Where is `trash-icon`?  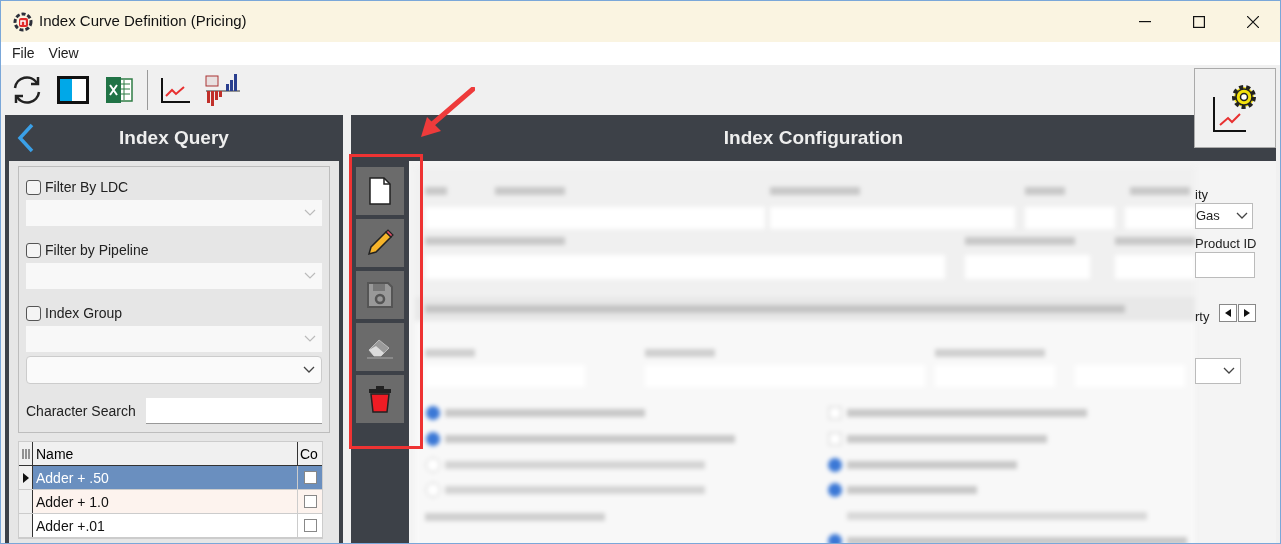 trash-icon is located at coordinates (380, 399).